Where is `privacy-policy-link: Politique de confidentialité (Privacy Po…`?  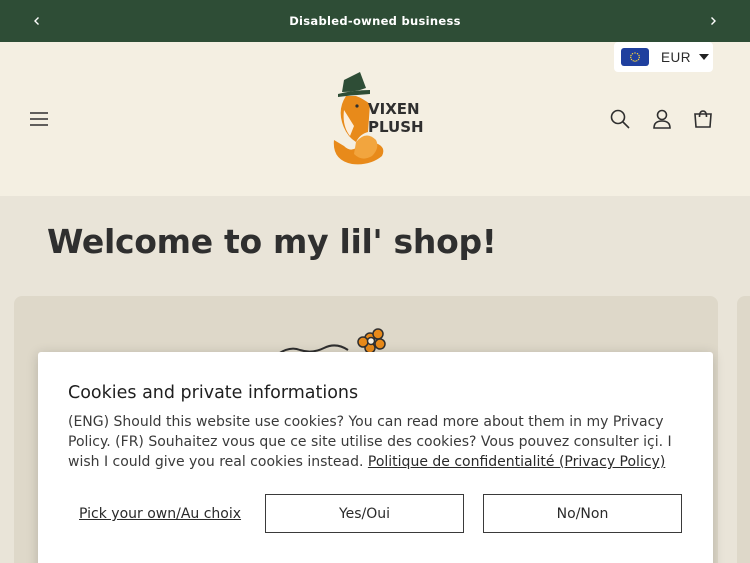
privacy-policy-link: Politique de confidentialité (Privacy Po… is located at coordinates (516, 462).